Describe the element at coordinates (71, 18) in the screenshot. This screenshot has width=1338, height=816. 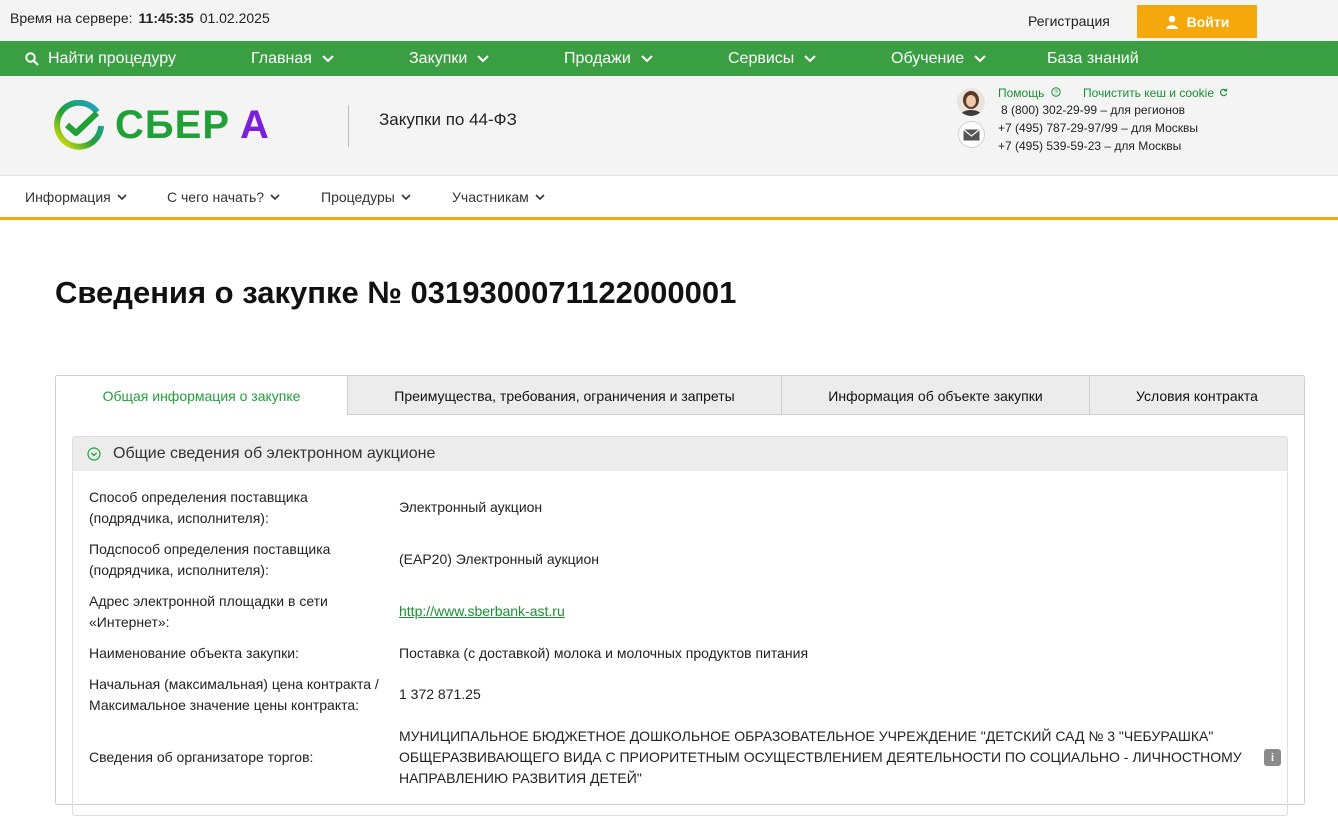
I see `server-time-label: Время на сервере:` at that location.